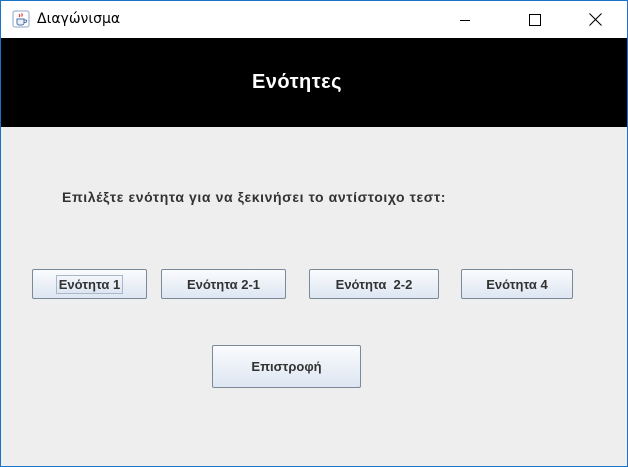 Image resolution: width=628 pixels, height=467 pixels. I want to click on section-2-1-button: Ενότητα 2-1, so click(223, 284).